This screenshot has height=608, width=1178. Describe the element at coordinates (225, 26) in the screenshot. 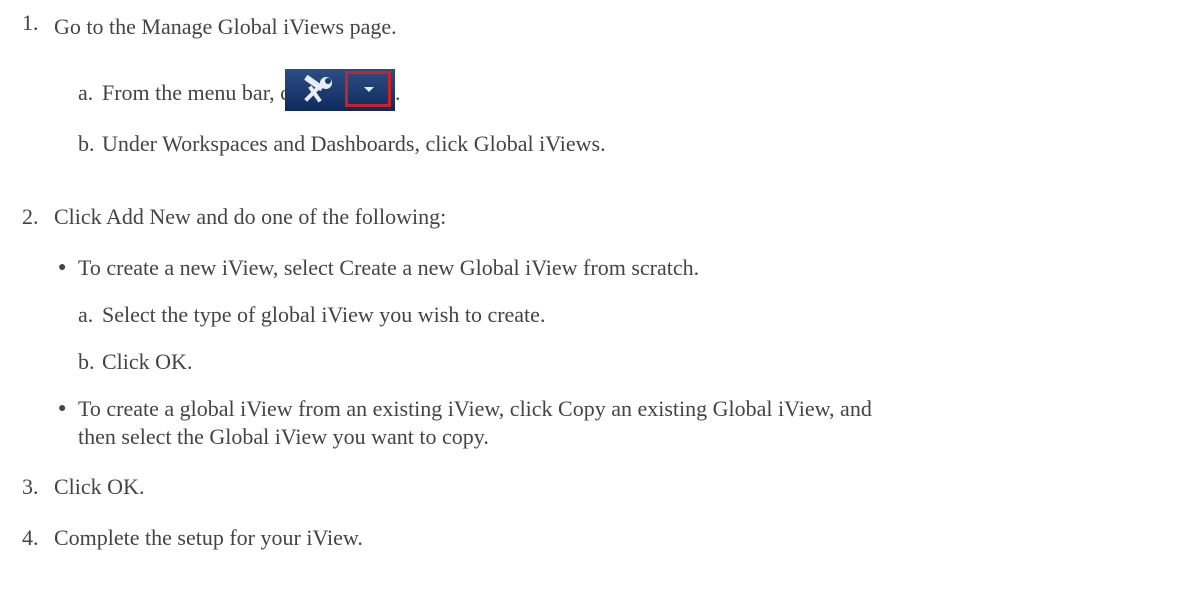

I see `step-text: Go to the Manage Global iViews page.` at that location.